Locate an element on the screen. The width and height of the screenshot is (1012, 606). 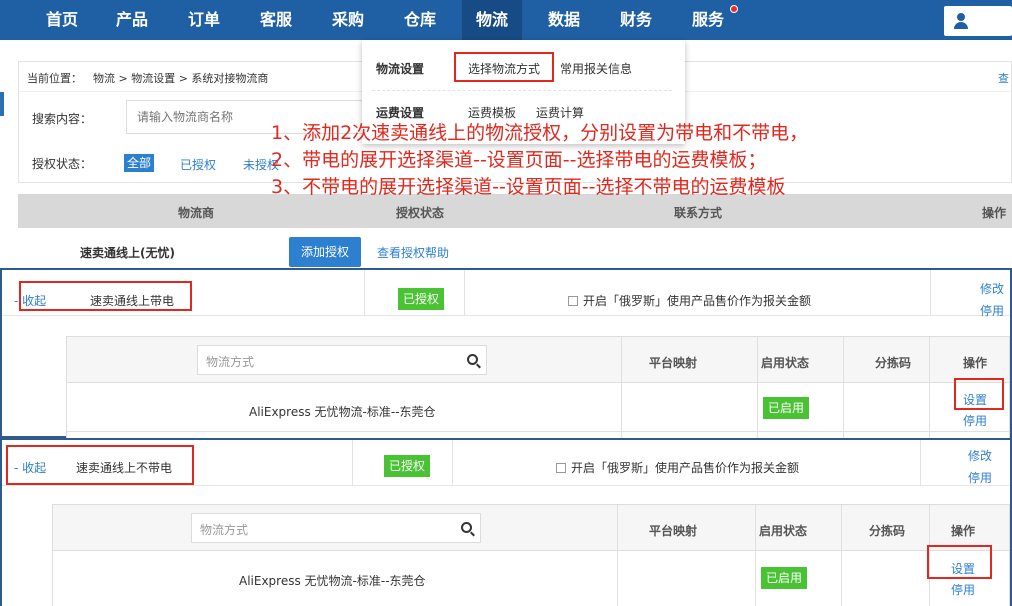
nav-purchase: 采购 is located at coordinates (348, 20).